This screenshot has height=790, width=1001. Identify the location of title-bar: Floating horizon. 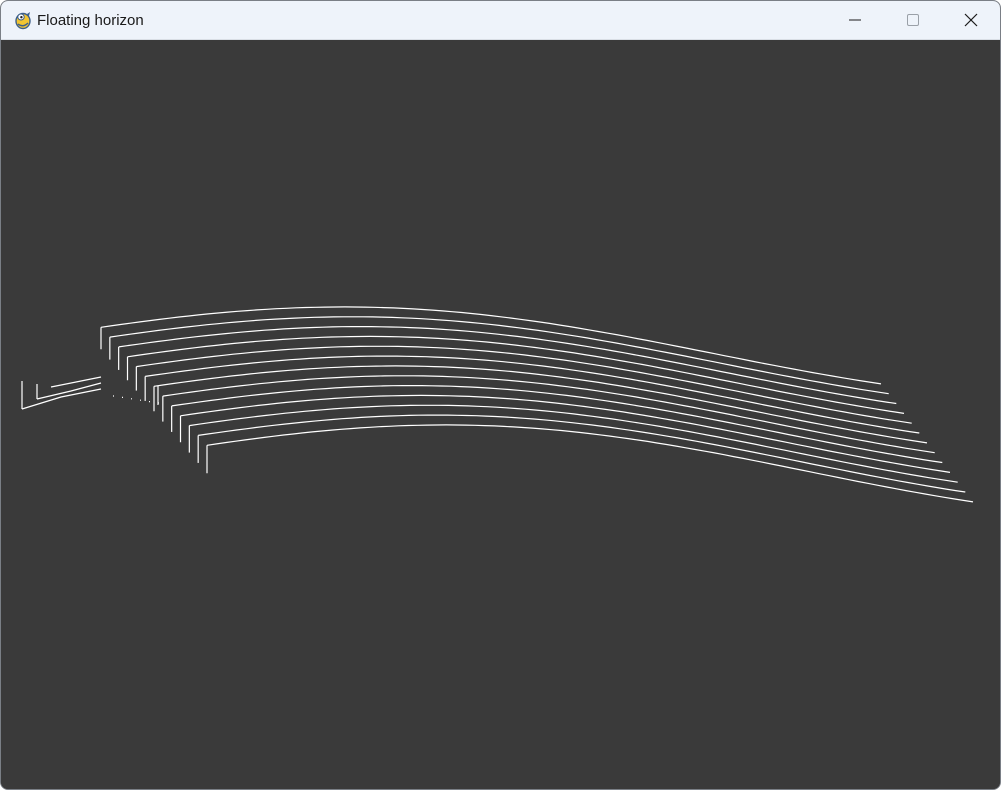
(500, 20).